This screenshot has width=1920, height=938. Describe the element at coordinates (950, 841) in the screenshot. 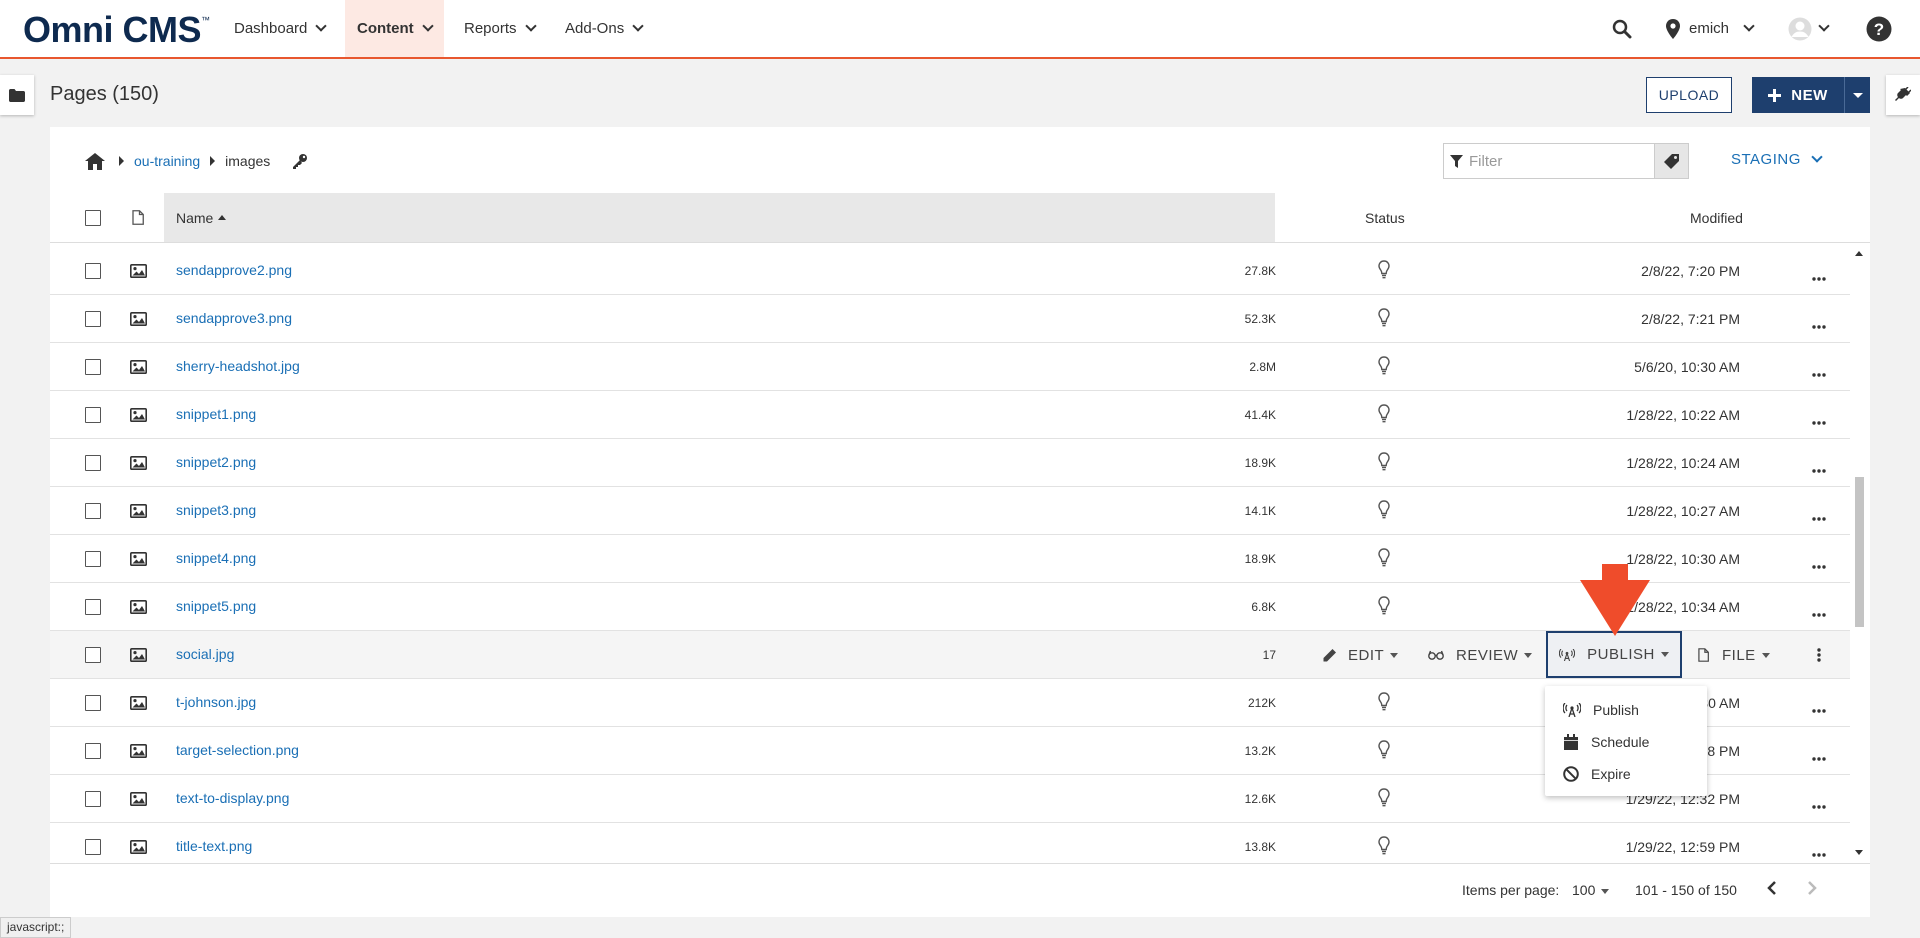

I see `table-row: title-text.png 13.8K 1/29/22, 12:59 PM` at that location.